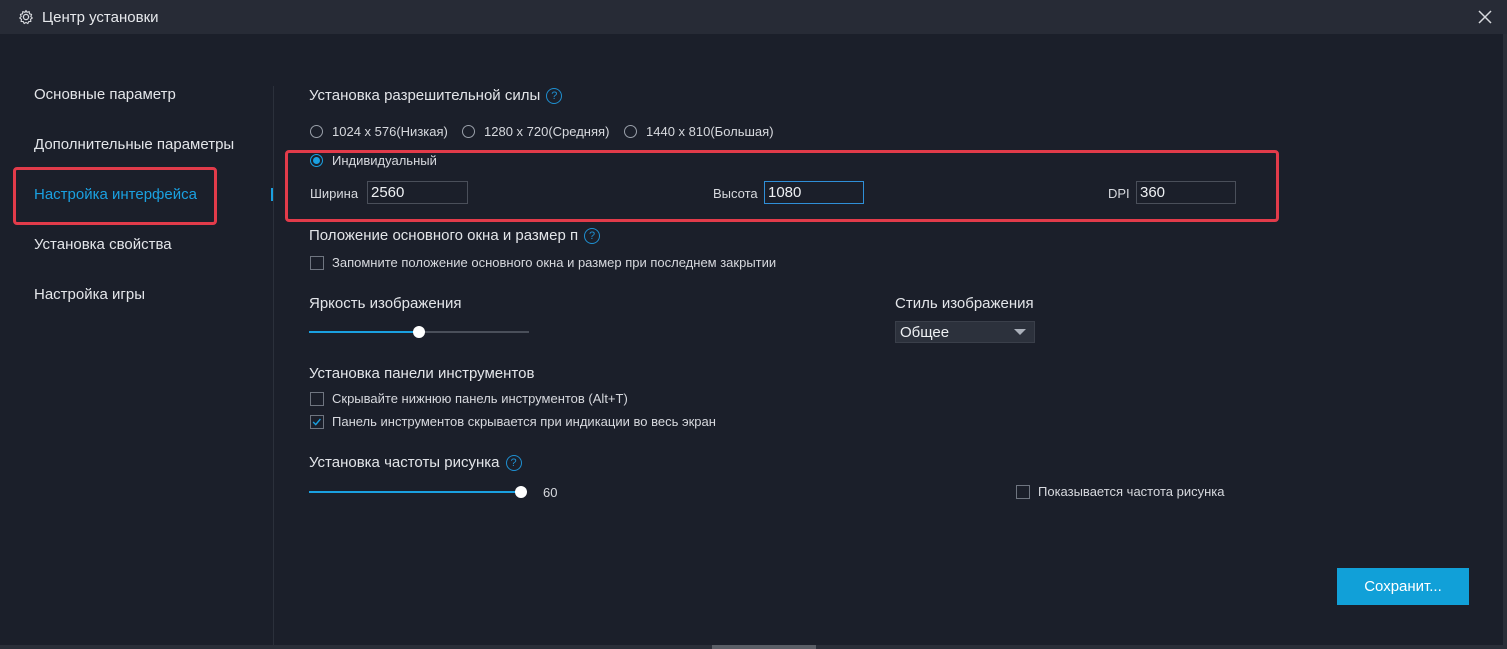 This screenshot has height=649, width=1507. Describe the element at coordinates (422, 373) in the screenshot. I see `toolbar-title: Установка панели инструментов` at that location.